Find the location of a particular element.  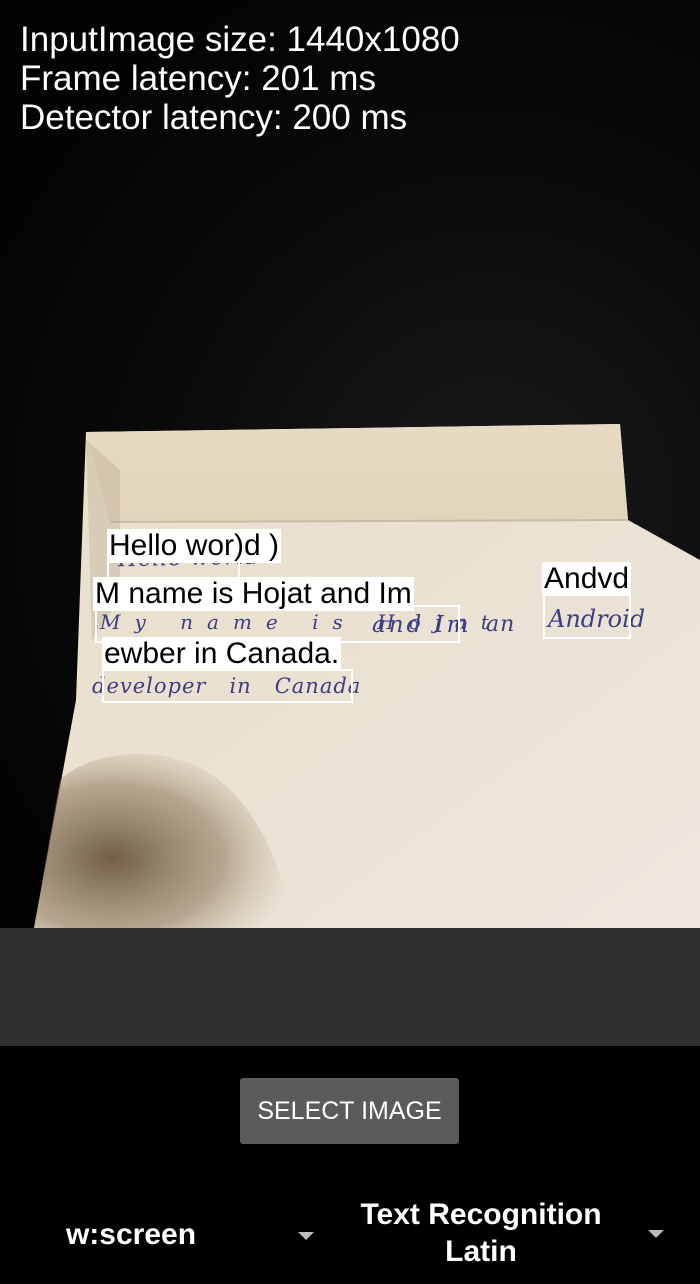

detector-latency-text: Detector latency: 200 ms is located at coordinates (214, 117).